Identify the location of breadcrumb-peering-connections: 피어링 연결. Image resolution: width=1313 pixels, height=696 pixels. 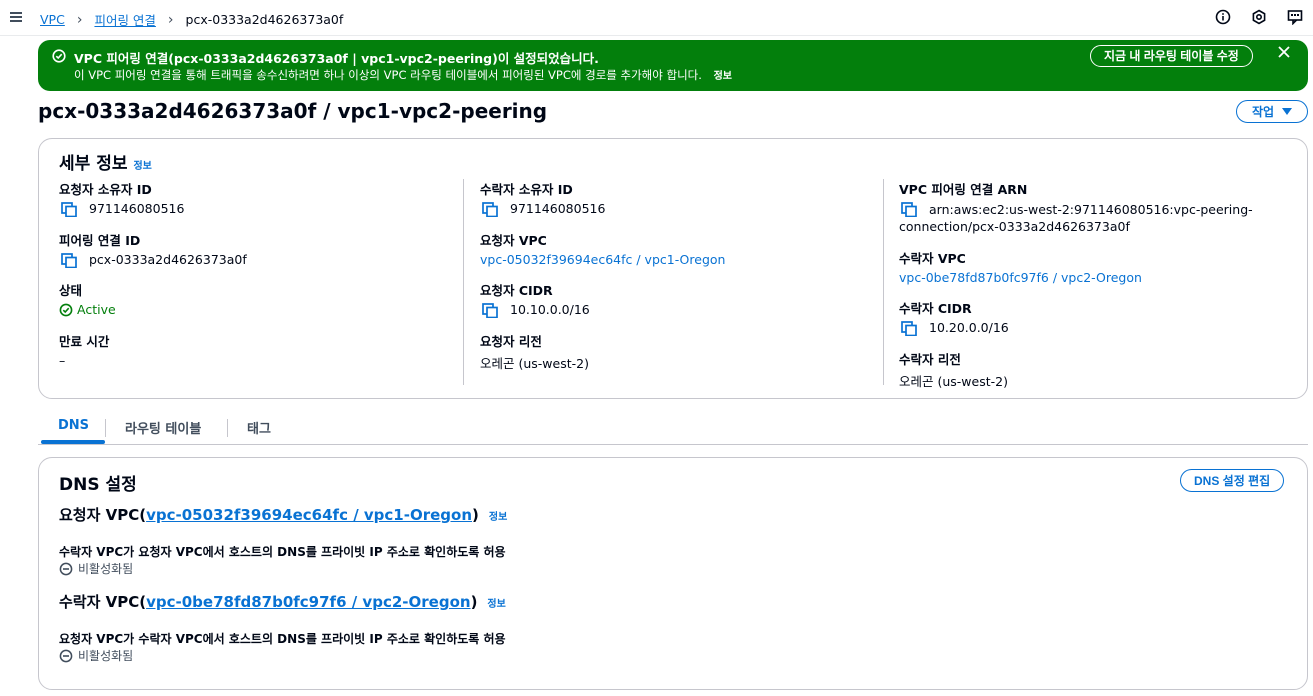
(124, 19).